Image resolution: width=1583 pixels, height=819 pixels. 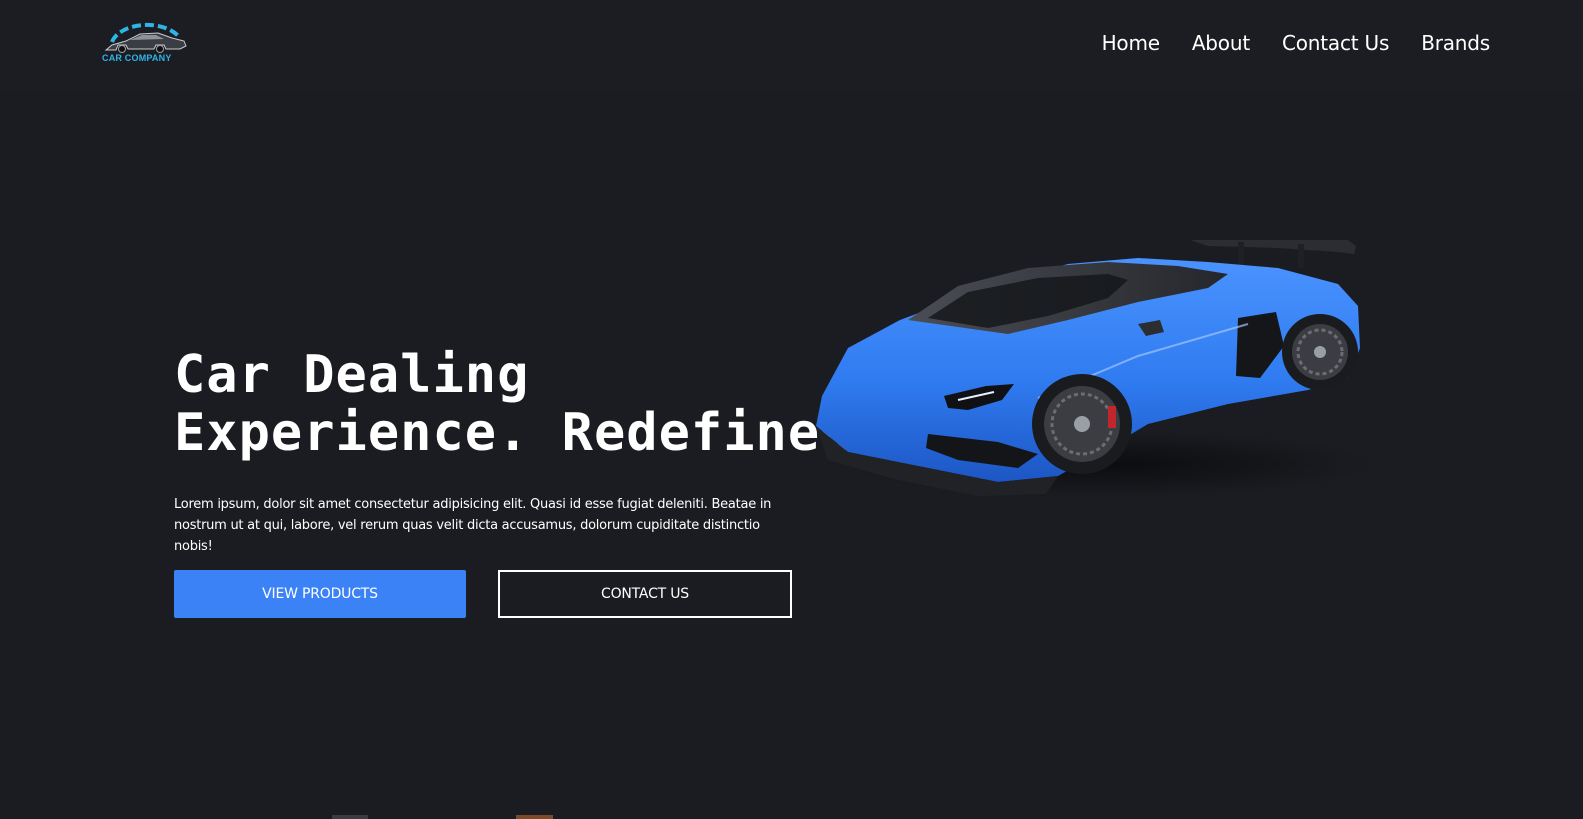 What do you see at coordinates (1335, 43) in the screenshot?
I see `nav-contact-us: Contact Us` at bounding box center [1335, 43].